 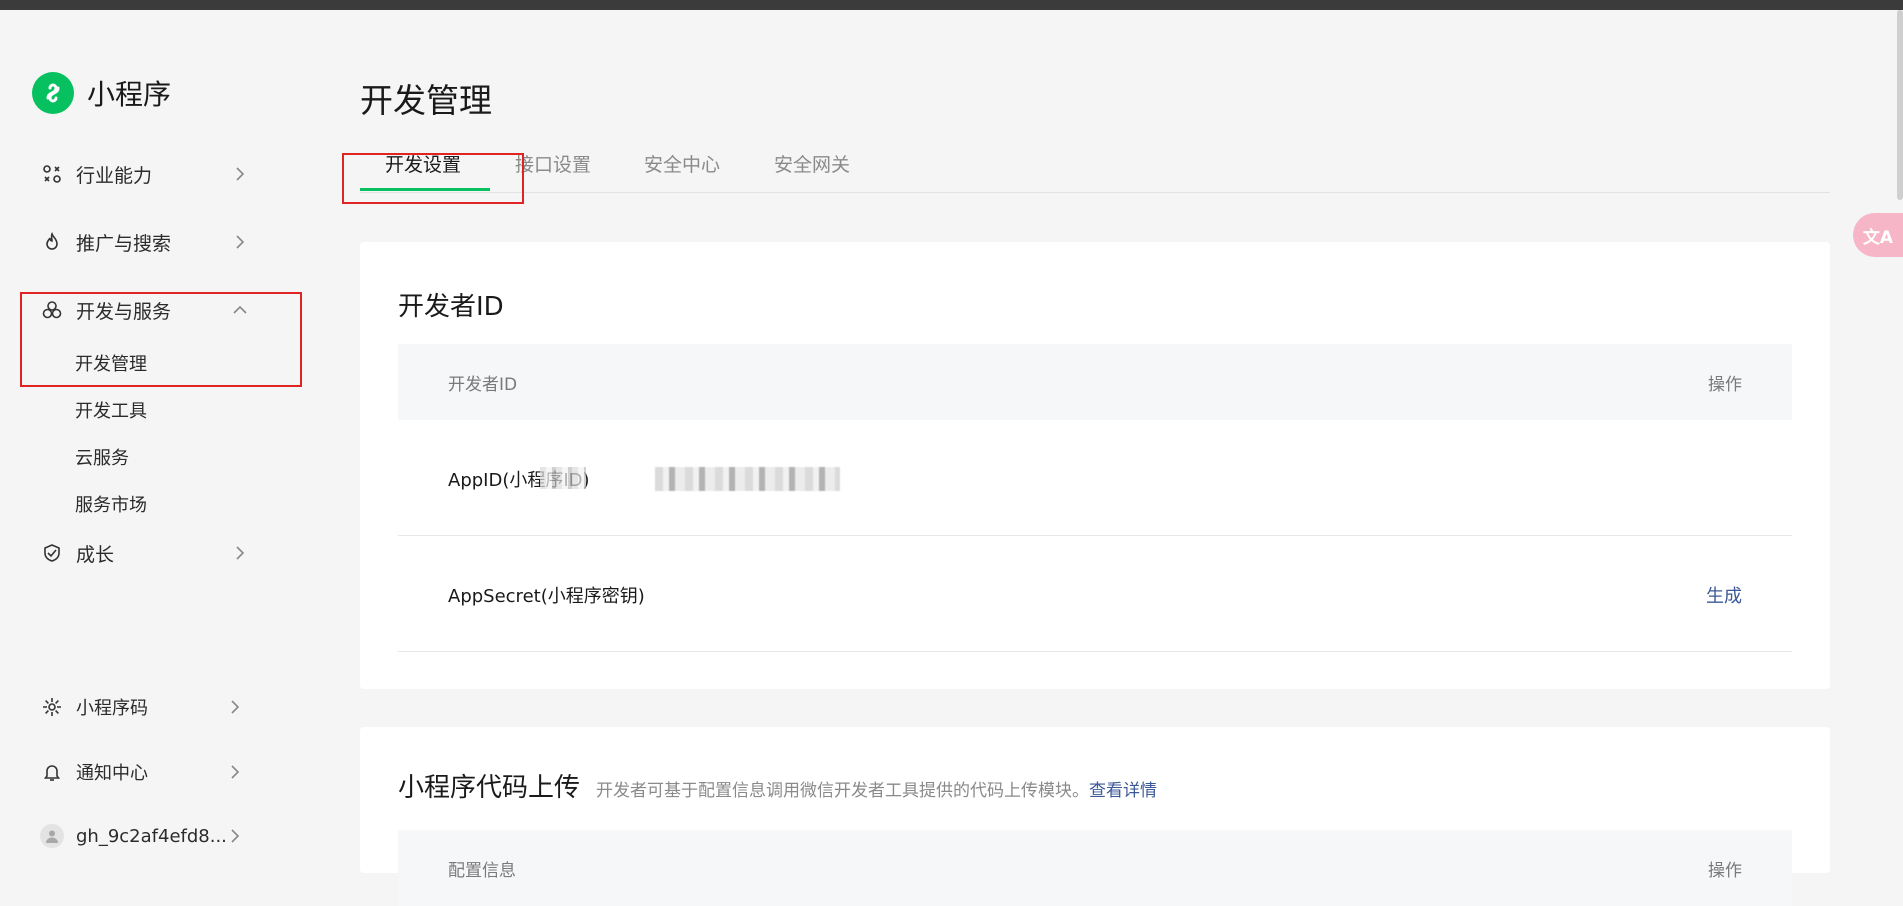 What do you see at coordinates (563, 478) in the screenshot?
I see `redacted-appid-suffix` at bounding box center [563, 478].